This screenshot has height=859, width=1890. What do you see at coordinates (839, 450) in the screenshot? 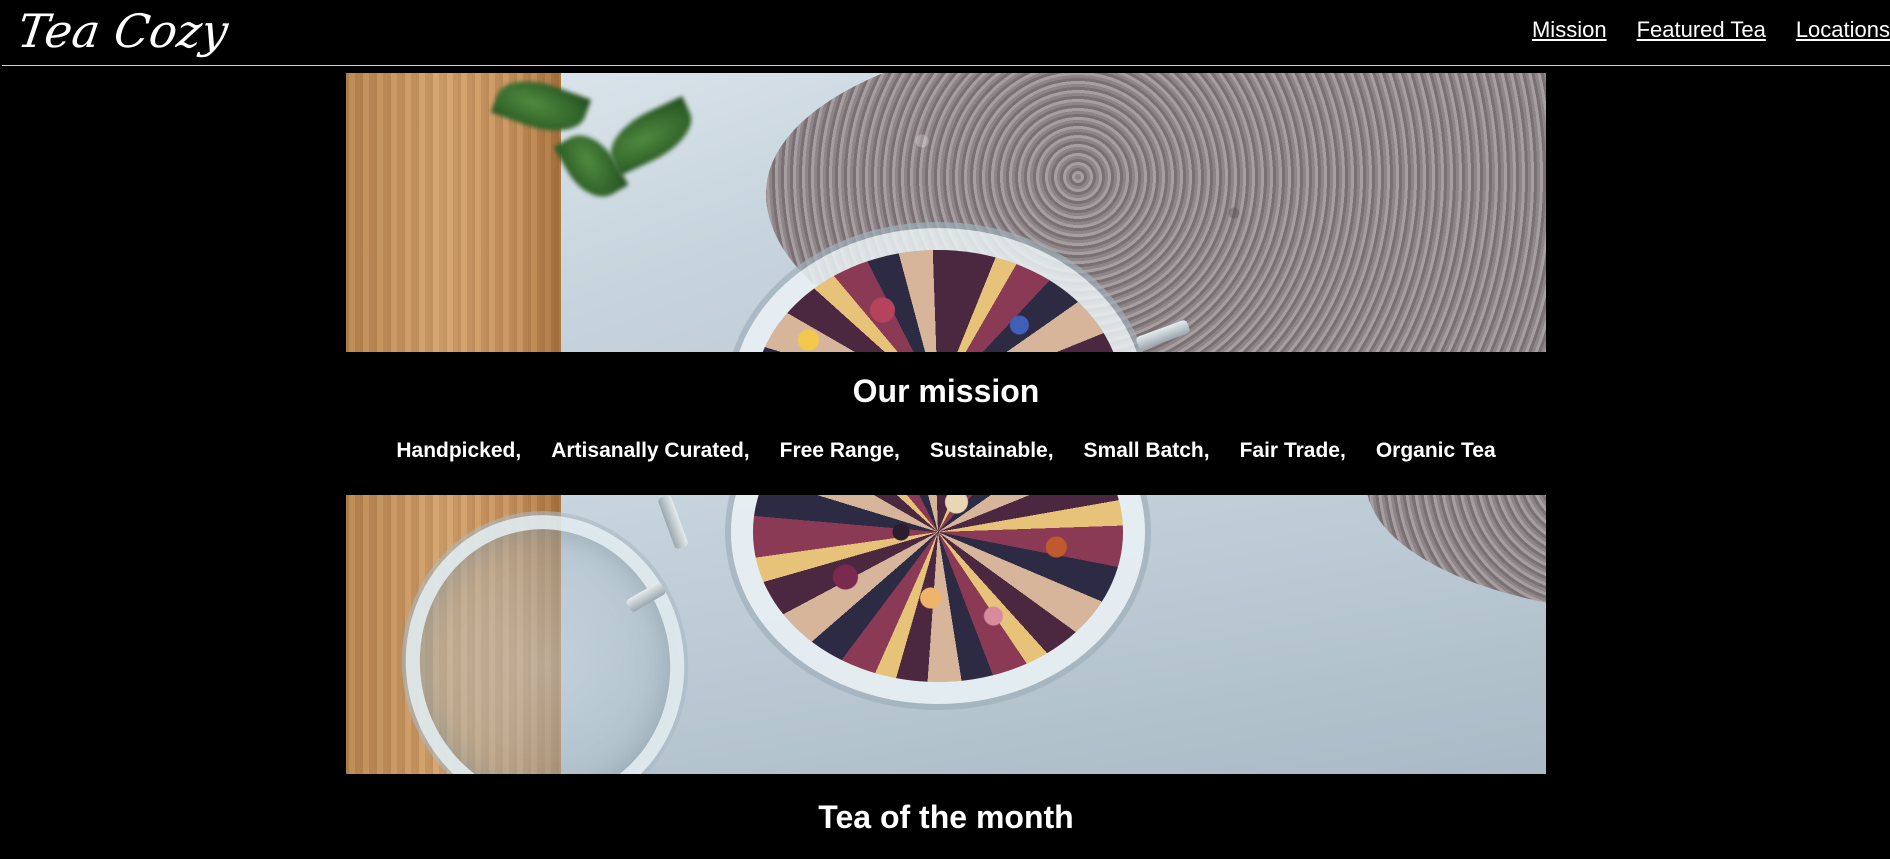
I see `value-item: Free Range,` at bounding box center [839, 450].